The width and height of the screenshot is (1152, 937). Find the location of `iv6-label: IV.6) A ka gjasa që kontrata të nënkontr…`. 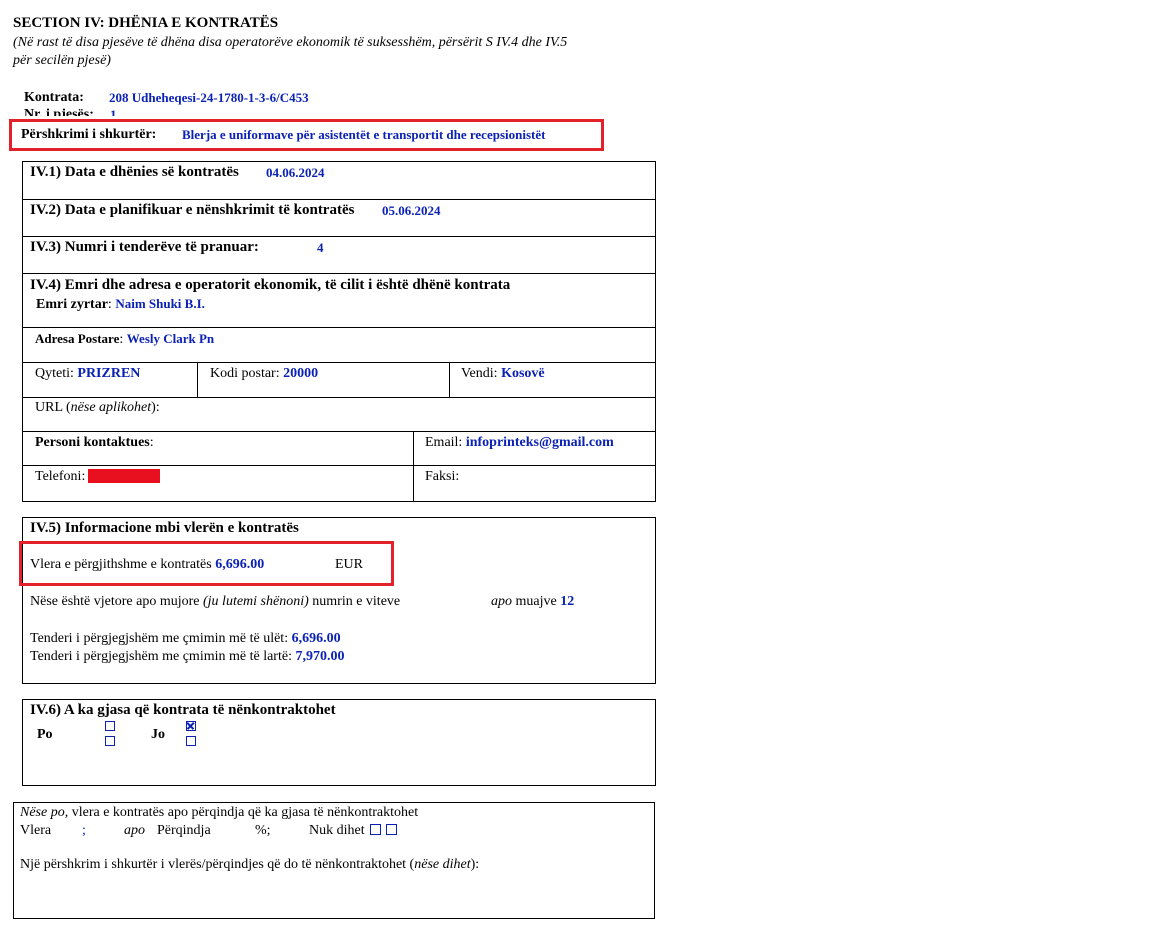

iv6-label: IV.6) A ka gjasa që kontrata të nënkontr… is located at coordinates (183, 710).